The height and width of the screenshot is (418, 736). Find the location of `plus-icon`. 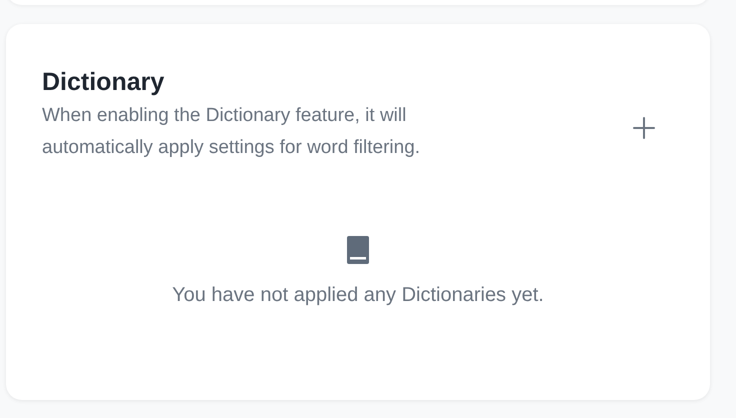

plus-icon is located at coordinates (644, 128).